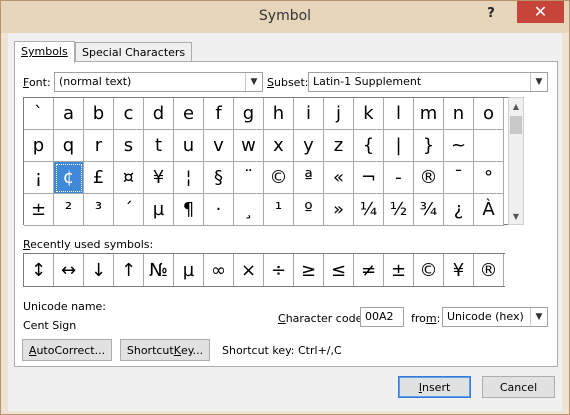  What do you see at coordinates (489, 178) in the screenshot?
I see `symbol-cell: °` at bounding box center [489, 178].